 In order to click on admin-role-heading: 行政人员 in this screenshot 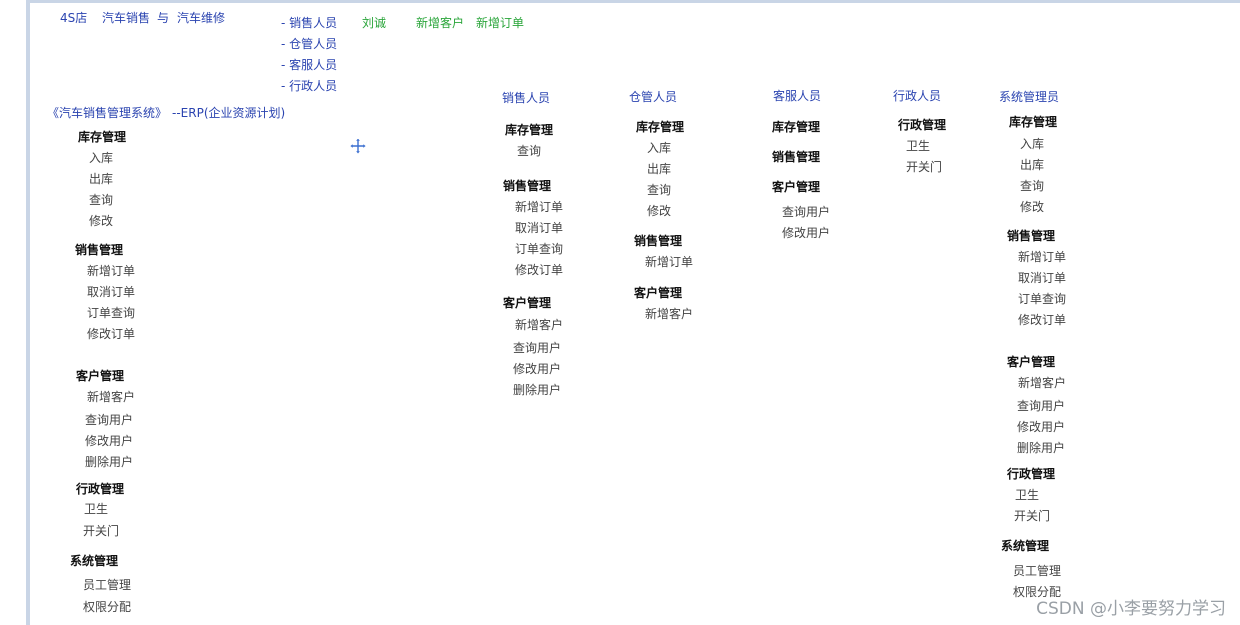, I will do `click(917, 96)`.